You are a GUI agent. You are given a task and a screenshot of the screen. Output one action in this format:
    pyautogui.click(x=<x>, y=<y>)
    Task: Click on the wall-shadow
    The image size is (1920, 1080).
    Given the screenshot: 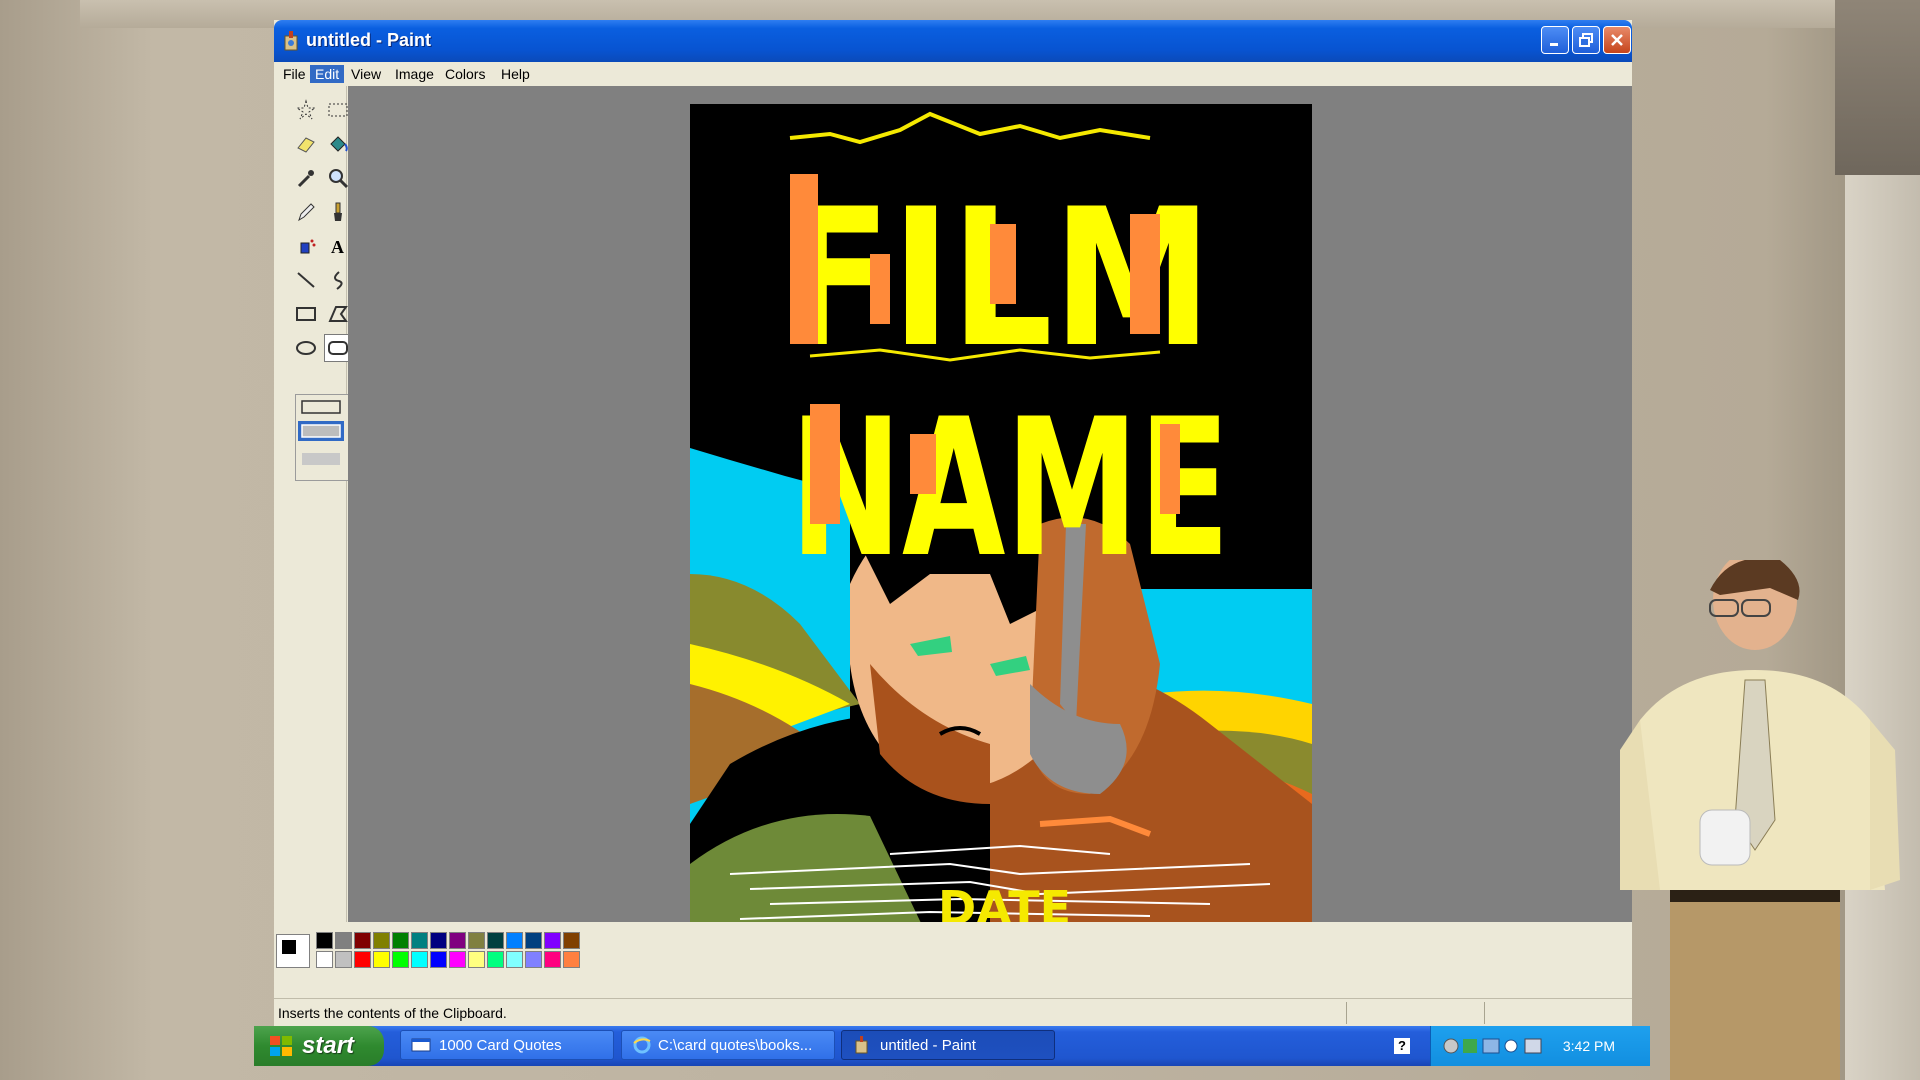 What is the action you would take?
    pyautogui.click(x=1877, y=87)
    